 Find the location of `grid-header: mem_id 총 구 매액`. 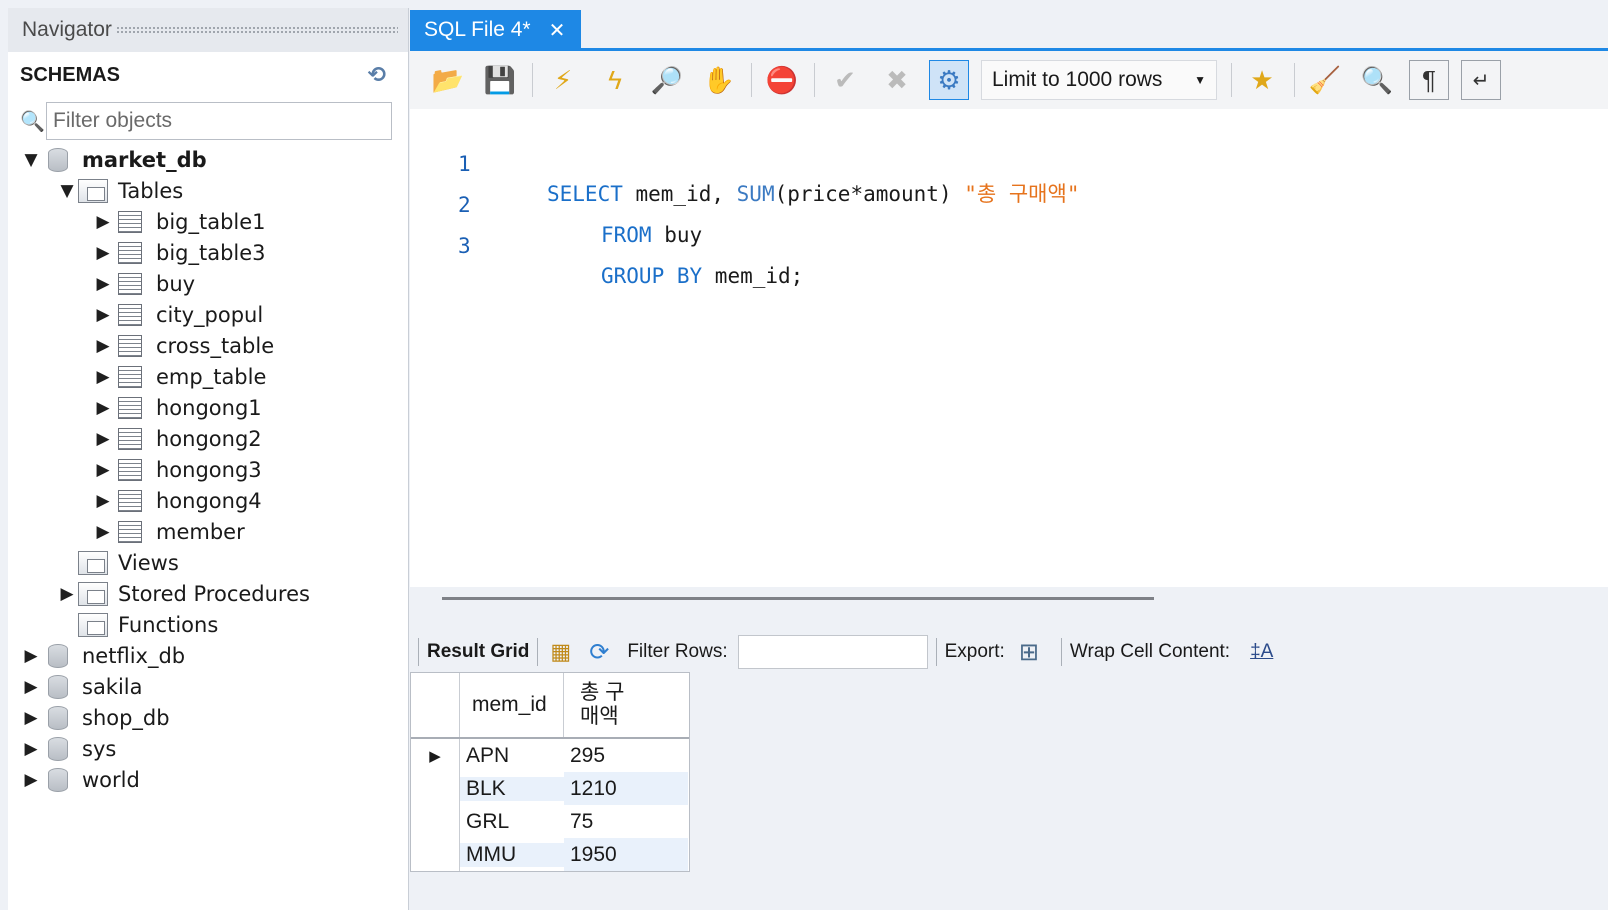

grid-header: mem_id 총 구 매액 is located at coordinates (550, 706).